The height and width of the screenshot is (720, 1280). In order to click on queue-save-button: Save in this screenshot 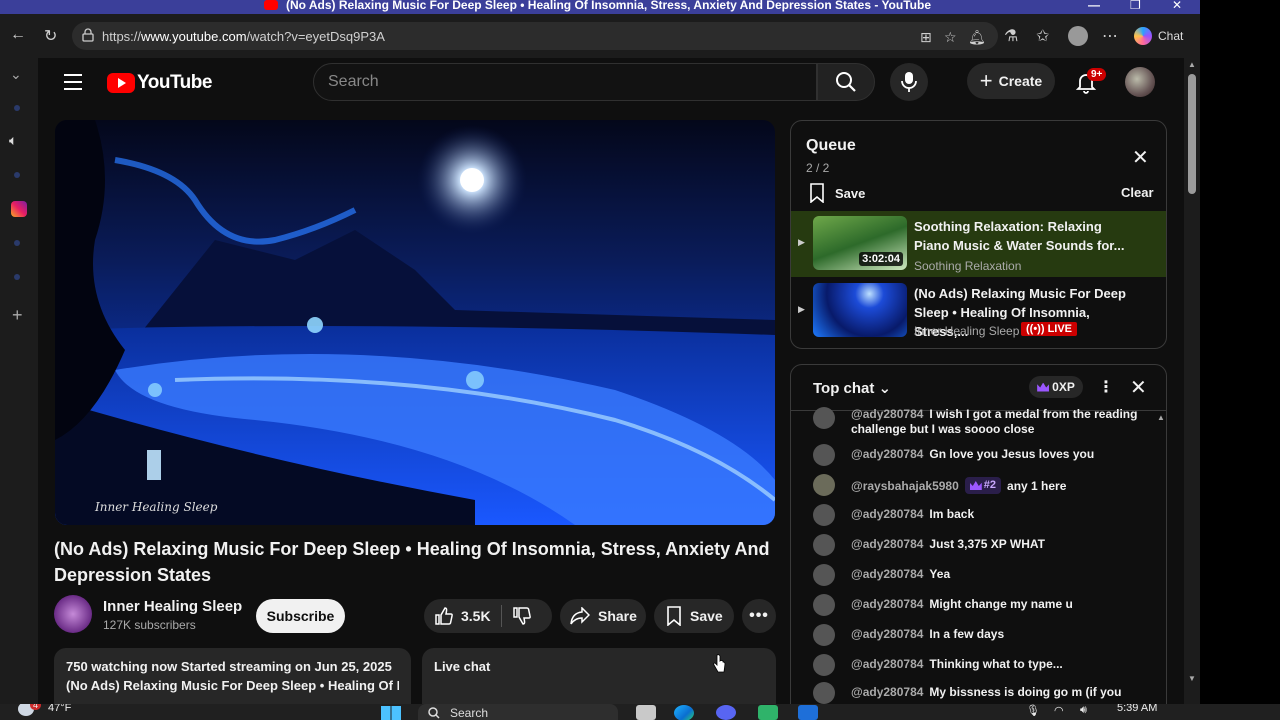, I will do `click(837, 193)`.